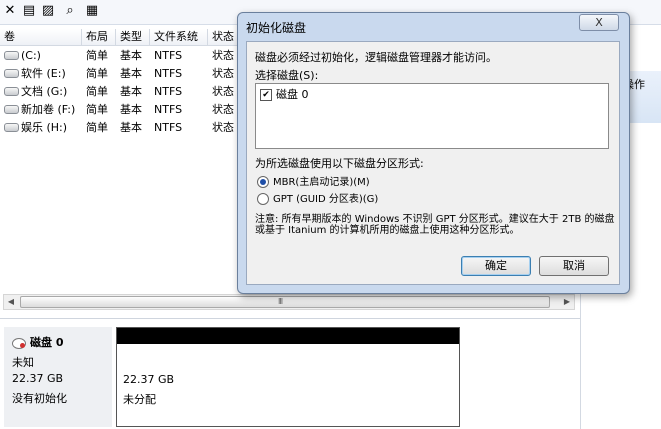 Image resolution: width=661 pixels, height=429 pixels. What do you see at coordinates (38, 378) in the screenshot?
I see `disk-size: 22.37 GB` at bounding box center [38, 378].